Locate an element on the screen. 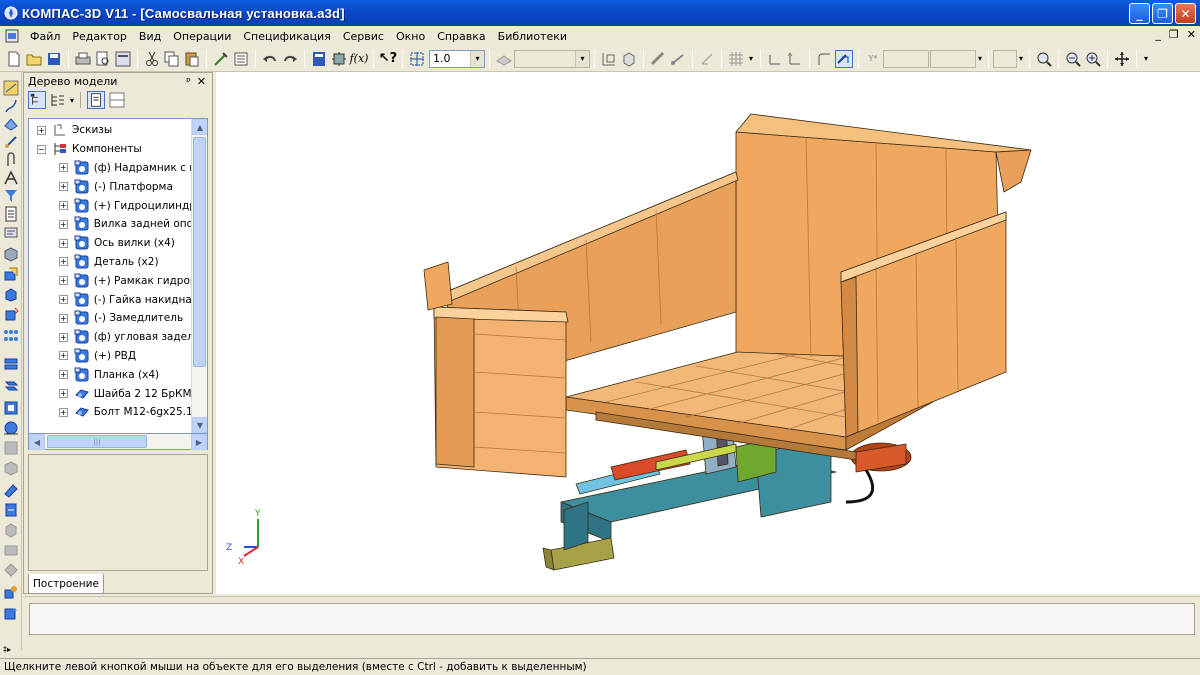 The width and height of the screenshot is (1200, 675). sketch-icon is located at coordinates (11, 88).